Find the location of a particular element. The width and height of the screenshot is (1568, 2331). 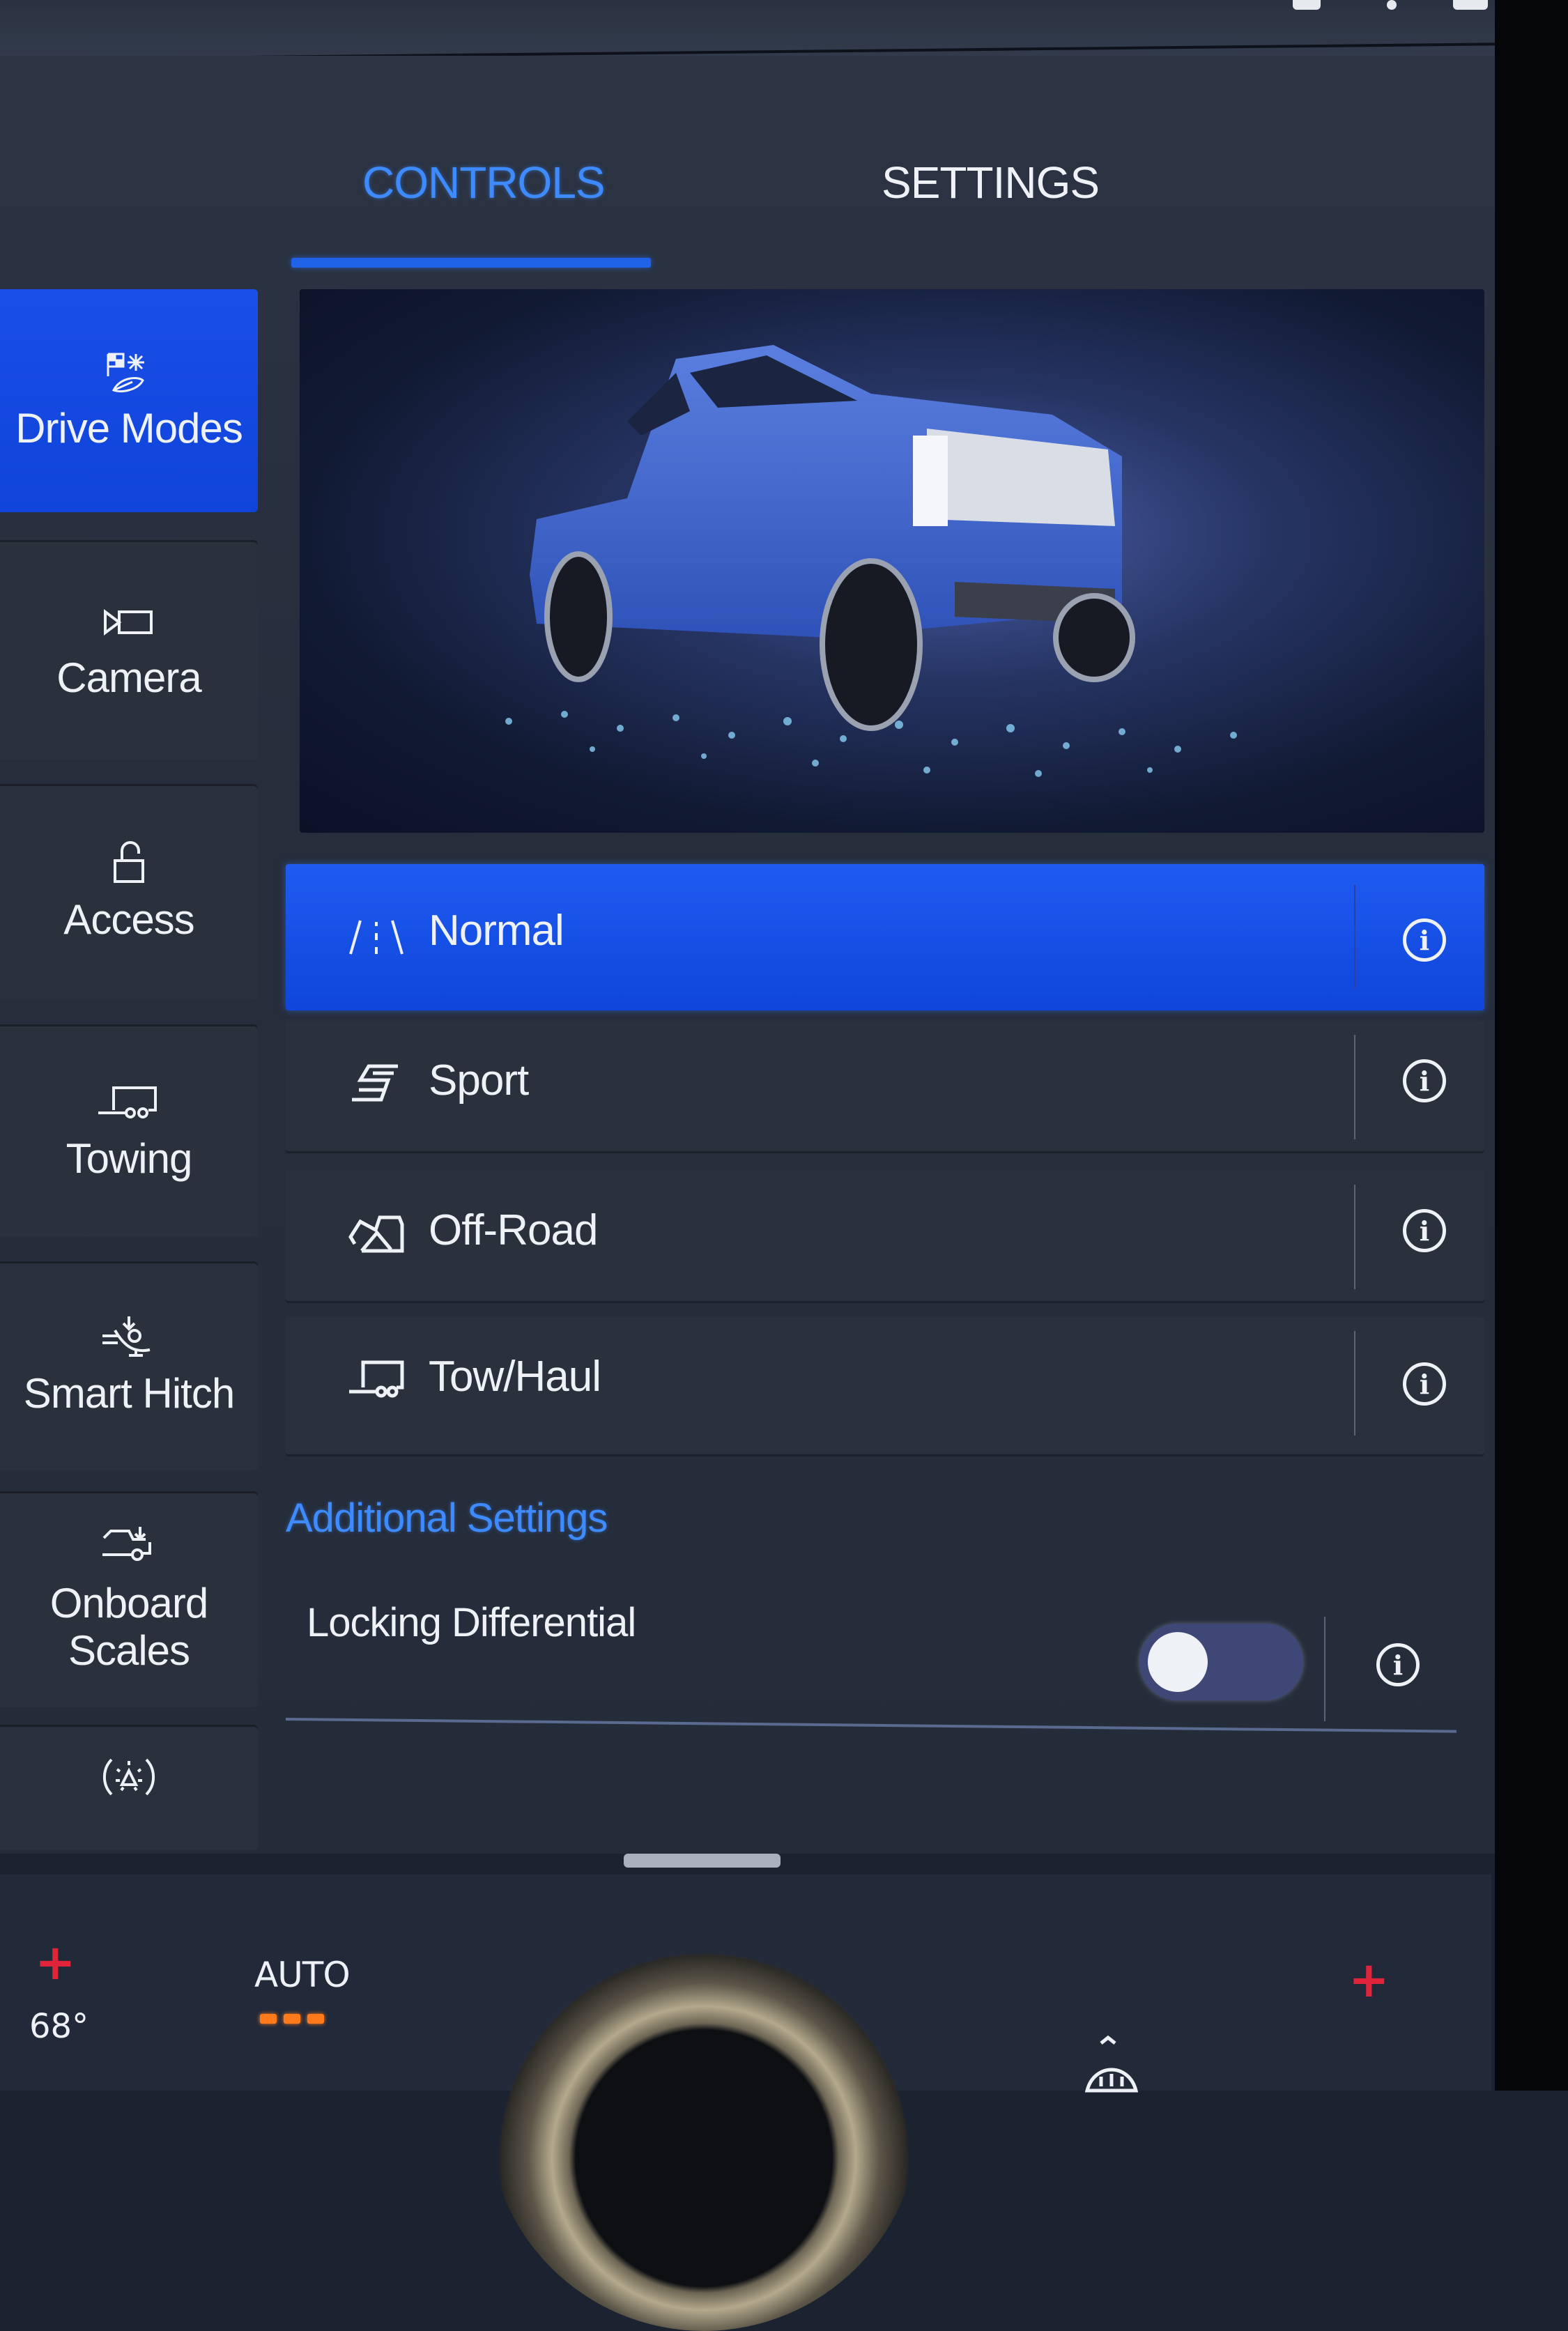

sidebar-item-onboard-scales: Onboard Scales is located at coordinates (129, 1599).